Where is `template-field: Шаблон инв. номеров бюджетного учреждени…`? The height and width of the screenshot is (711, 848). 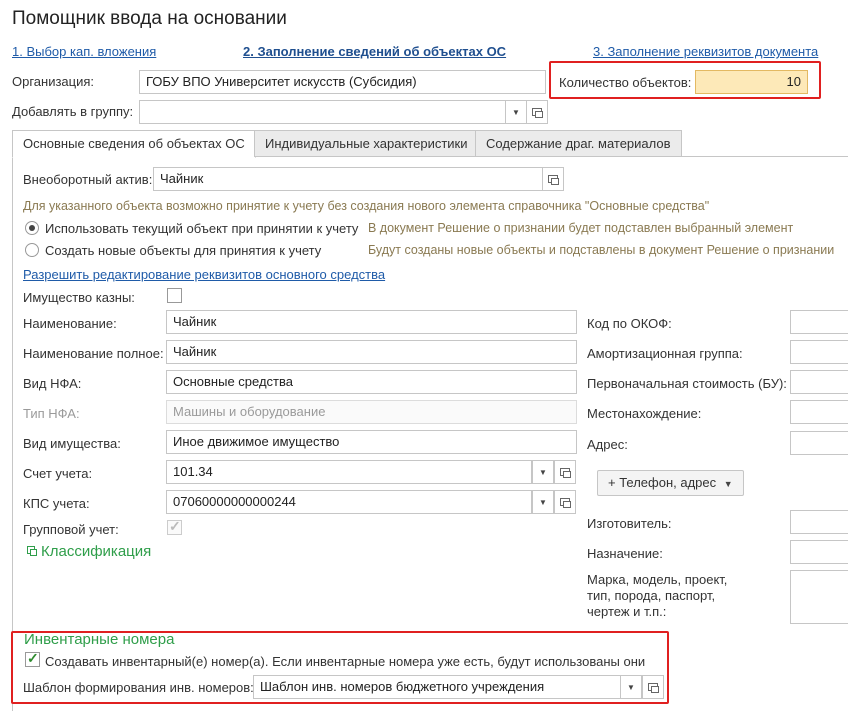 template-field: Шаблон инв. номеров бюджетного учреждени… is located at coordinates (437, 687).